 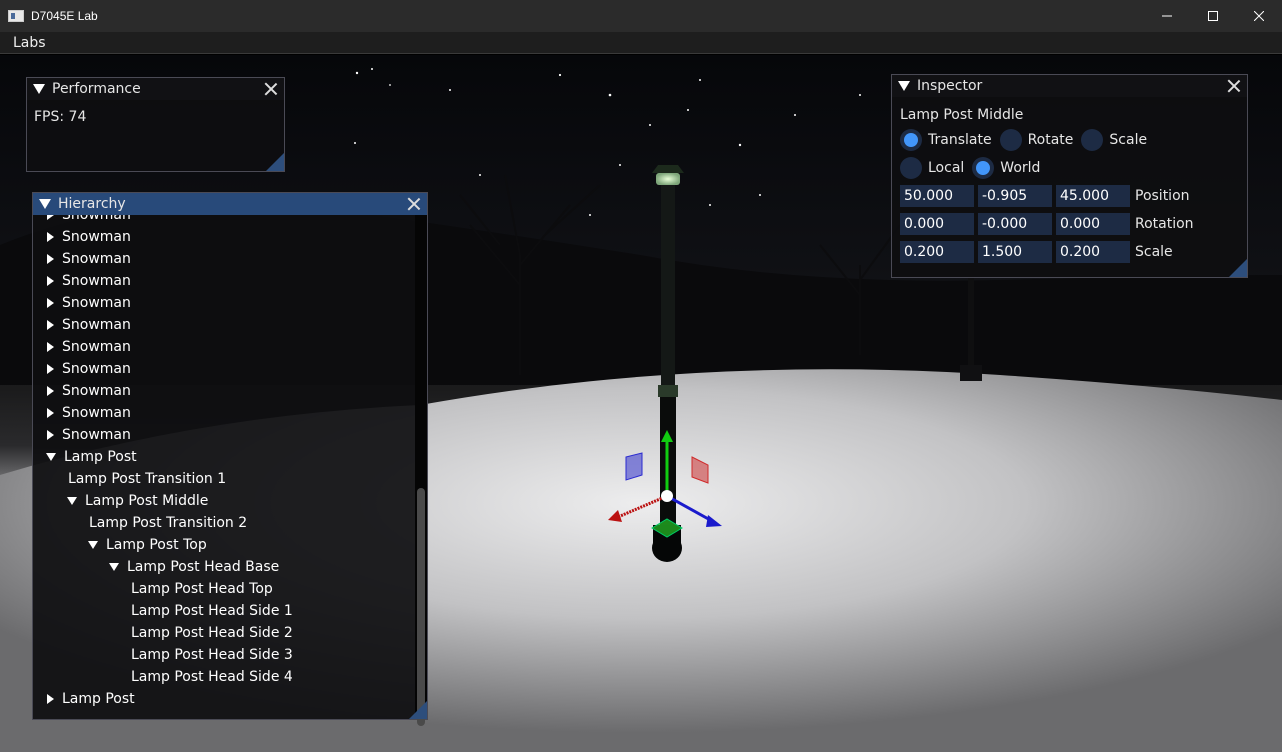 I want to click on scale-z-field: 0.200, so click(x=1093, y=252).